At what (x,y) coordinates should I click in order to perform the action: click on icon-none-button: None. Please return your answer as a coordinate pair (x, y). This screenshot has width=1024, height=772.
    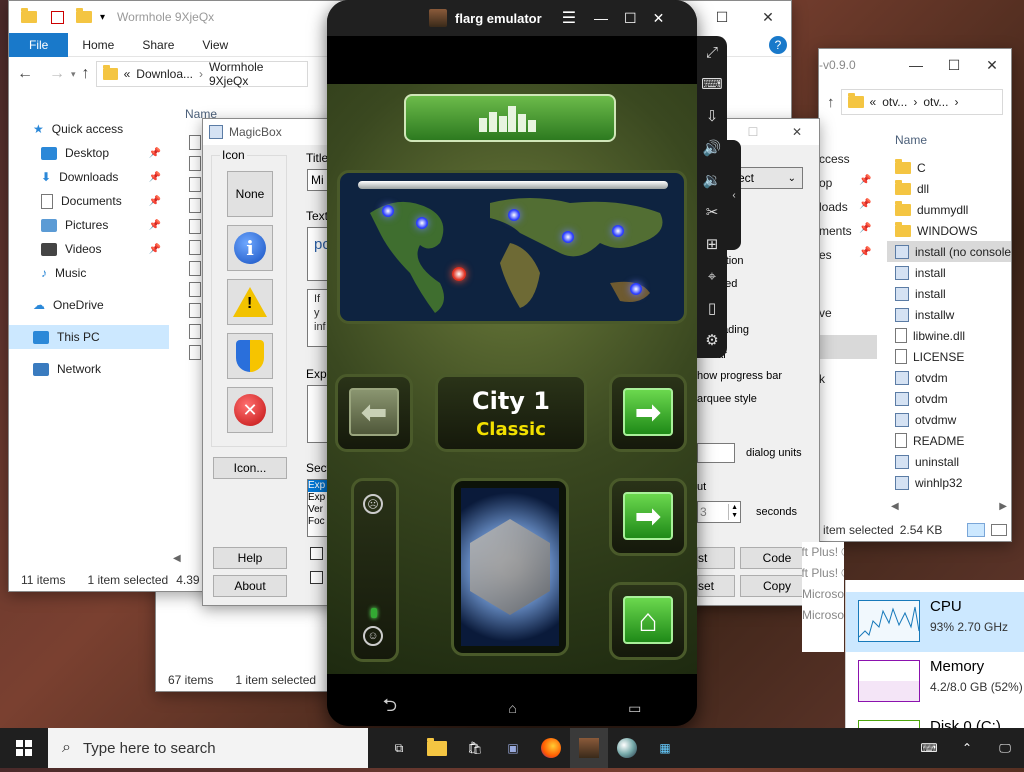
    Looking at the image, I should click on (250, 194).